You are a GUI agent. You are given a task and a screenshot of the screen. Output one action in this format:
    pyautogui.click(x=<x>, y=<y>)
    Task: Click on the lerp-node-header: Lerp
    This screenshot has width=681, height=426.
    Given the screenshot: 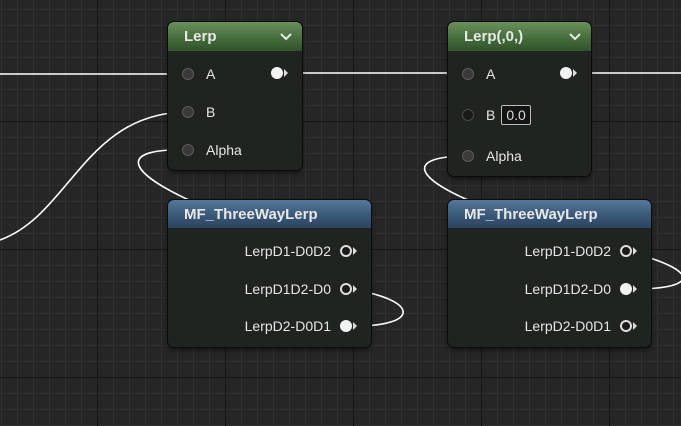 What is the action you would take?
    pyautogui.click(x=235, y=36)
    